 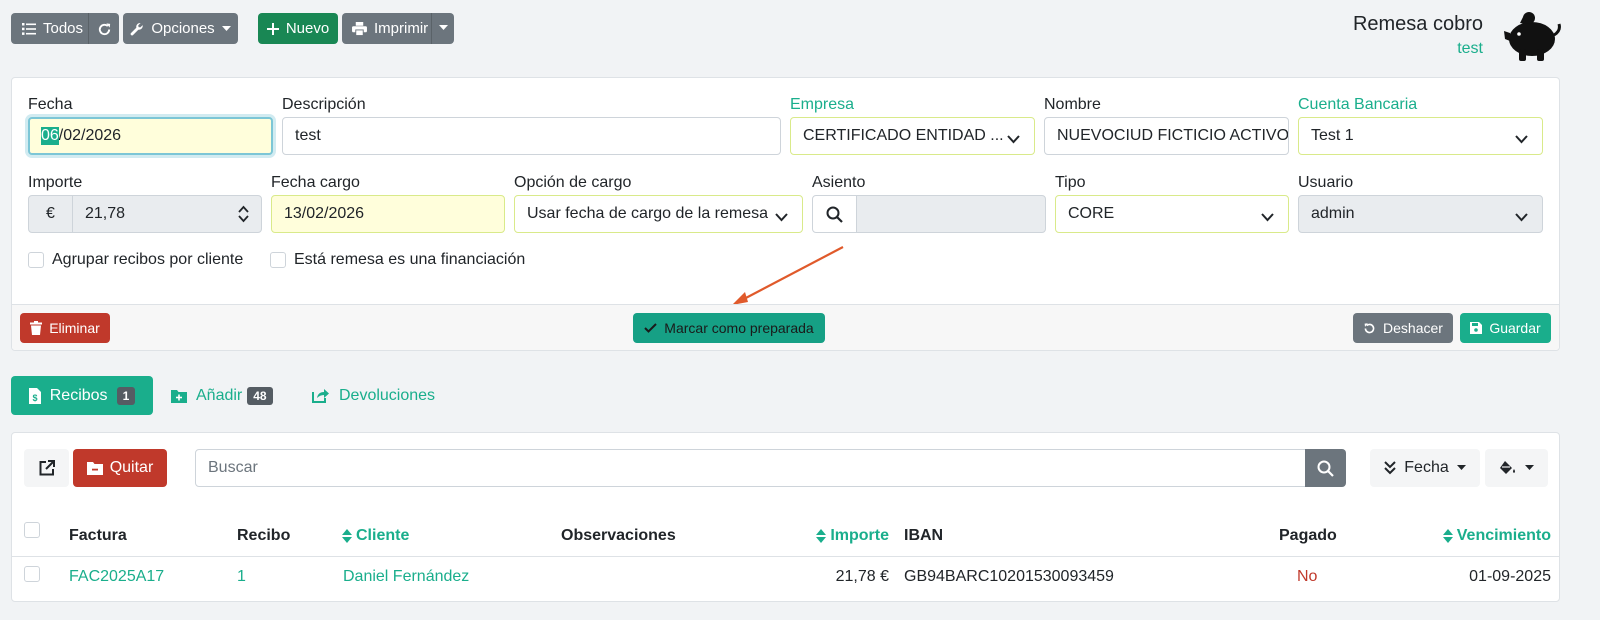 I want to click on tab-recibos: $ Recibos 1, so click(x=82, y=395).